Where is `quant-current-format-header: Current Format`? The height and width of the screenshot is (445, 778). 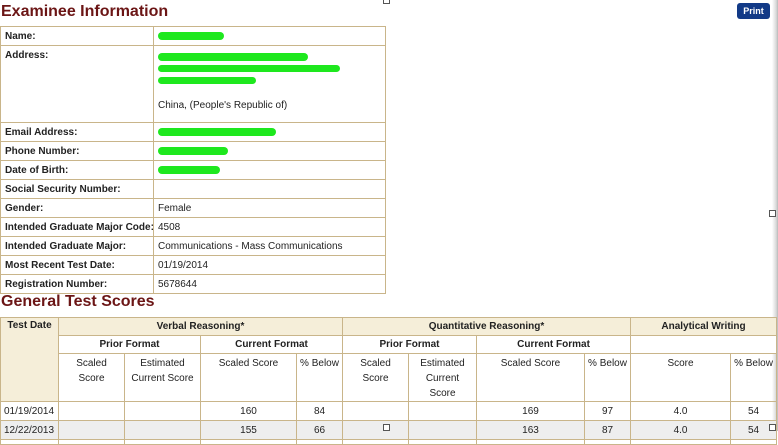
quant-current-format-header: Current Format is located at coordinates (553, 344).